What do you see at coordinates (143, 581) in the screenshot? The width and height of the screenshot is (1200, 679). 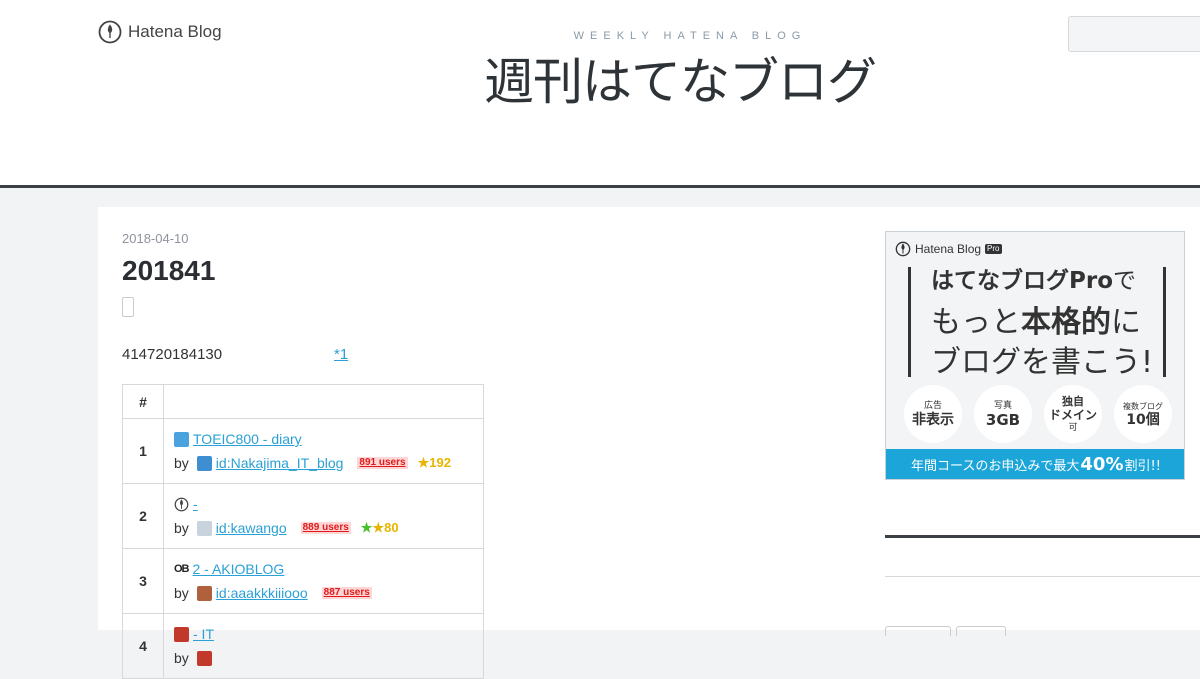 I see `rank-number: 3` at bounding box center [143, 581].